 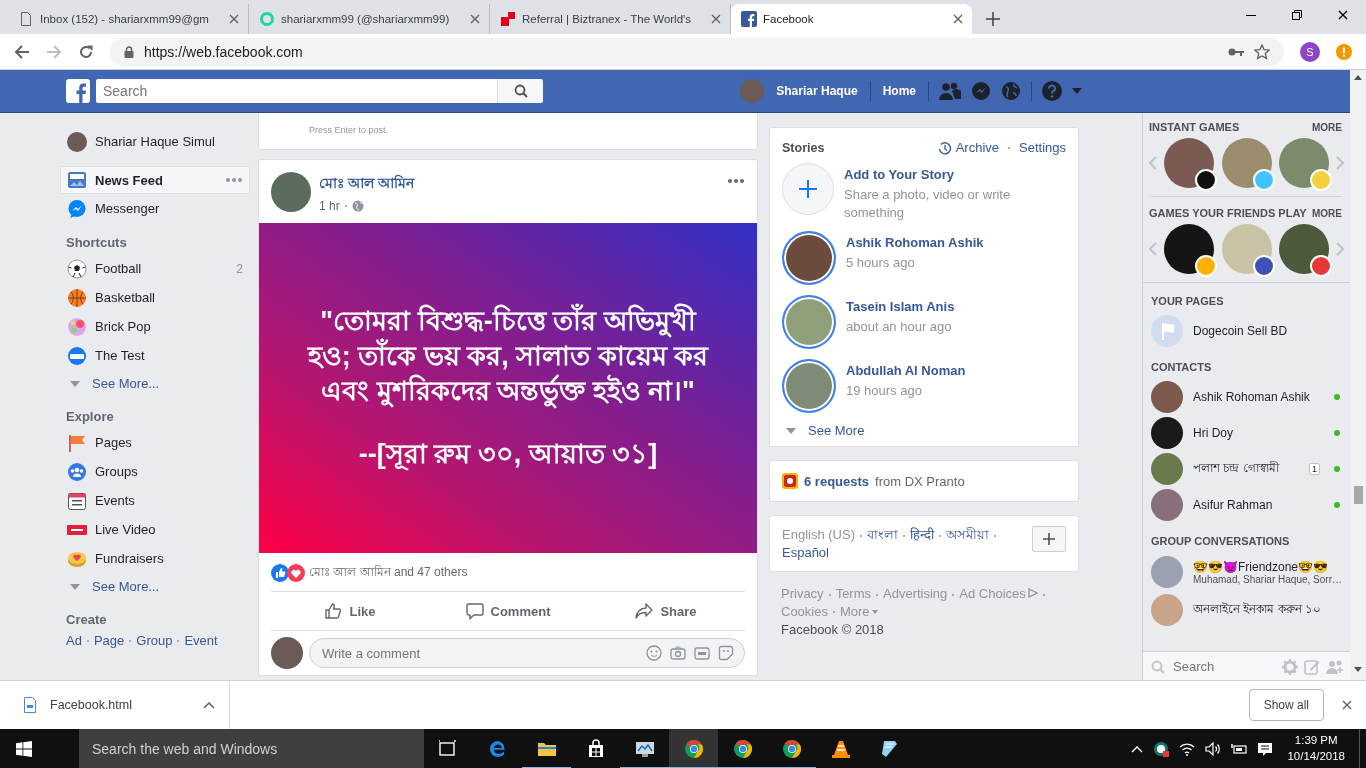 What do you see at coordinates (1265, 749) in the screenshot?
I see `notification-icon` at bounding box center [1265, 749].